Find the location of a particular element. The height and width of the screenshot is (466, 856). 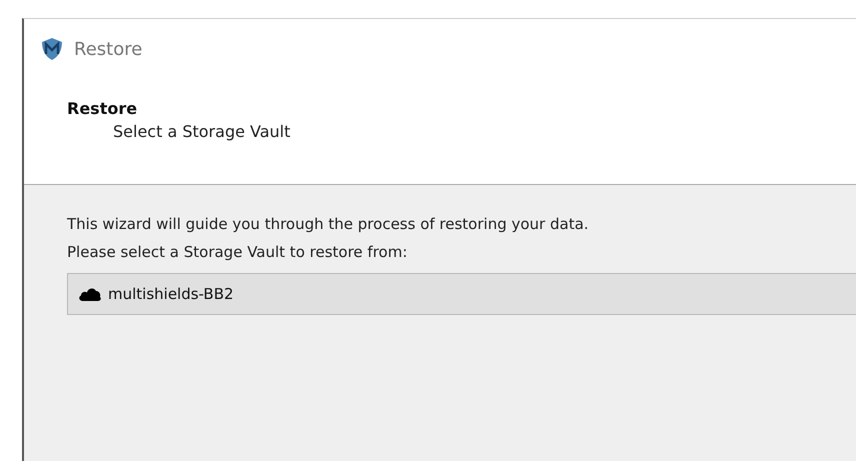

intro-text: This wizard will guide you through the process of restoring your data. is located at coordinates (328, 224).